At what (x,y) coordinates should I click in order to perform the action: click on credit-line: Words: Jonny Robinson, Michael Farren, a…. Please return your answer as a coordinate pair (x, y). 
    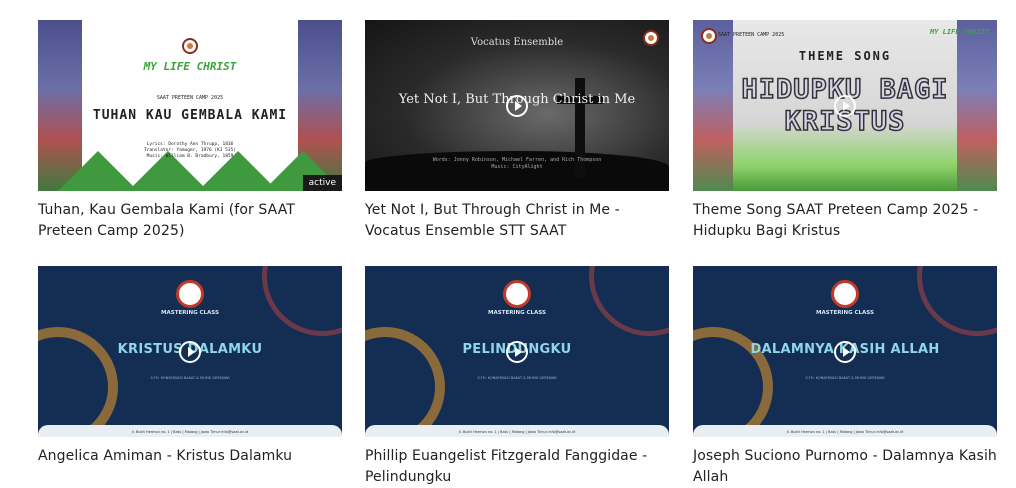
    Looking at the image, I should click on (517, 160).